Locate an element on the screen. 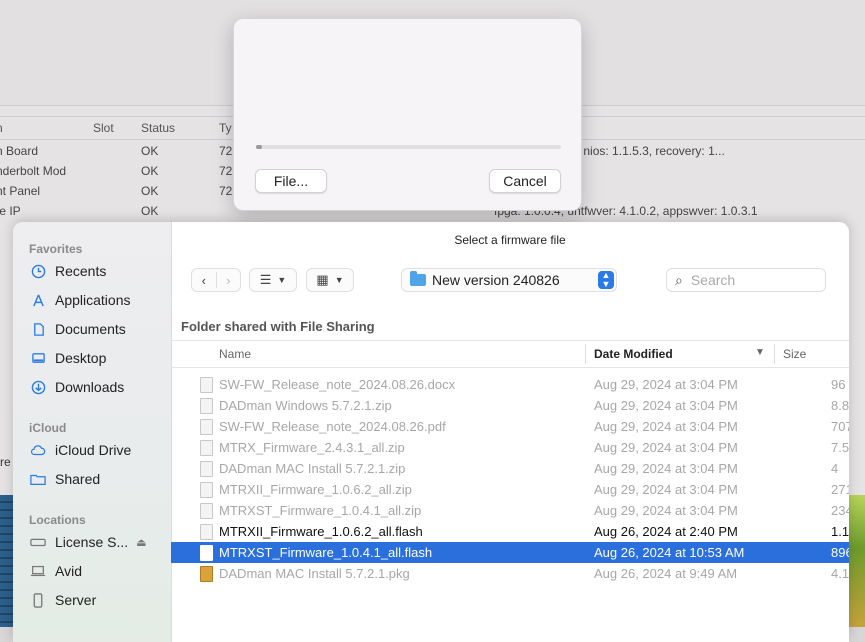  sidebar-item-downloads: Downloads is located at coordinates (76, 387).